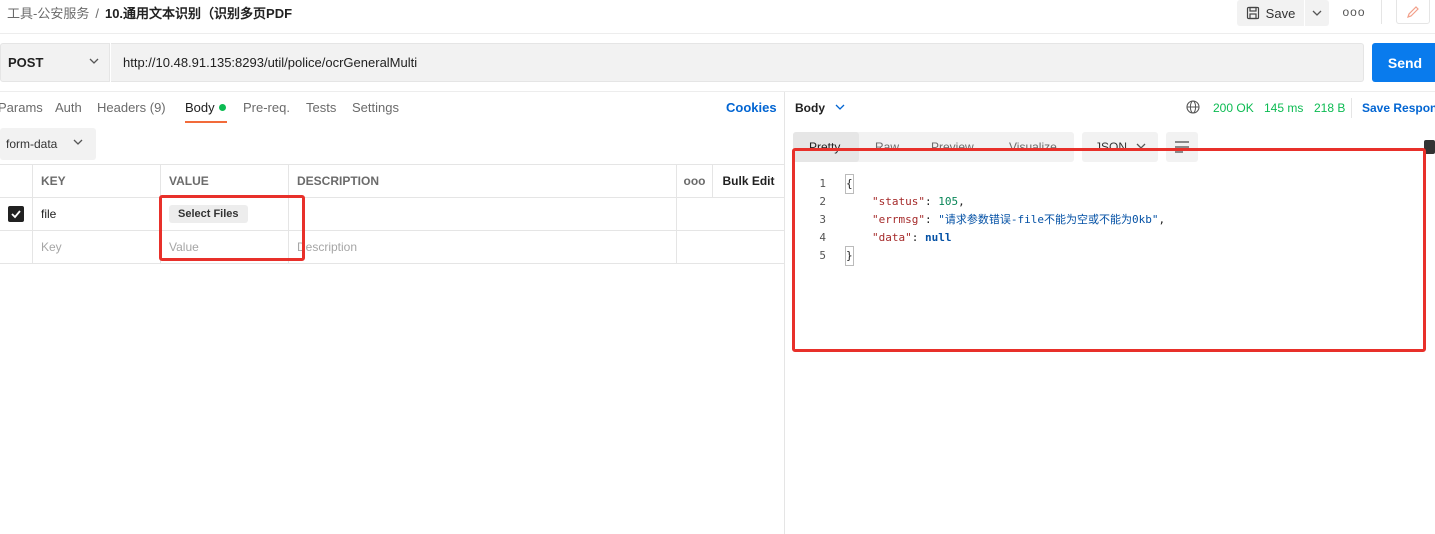 Image resolution: width=1435 pixels, height=534 pixels. Describe the element at coordinates (225, 181) in the screenshot. I see `header-value: VALUE` at that location.